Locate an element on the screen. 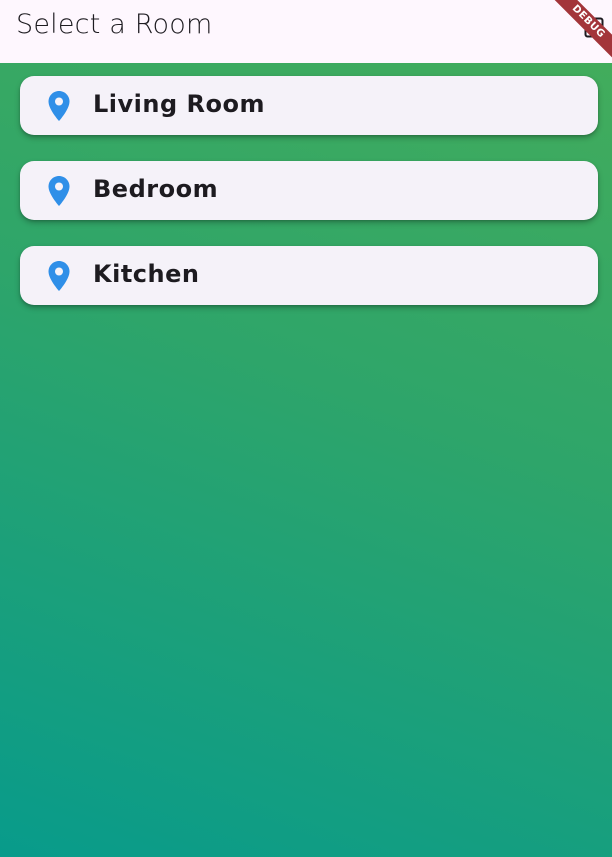 This screenshot has height=857, width=612. room-label: Bedroom is located at coordinates (156, 189).